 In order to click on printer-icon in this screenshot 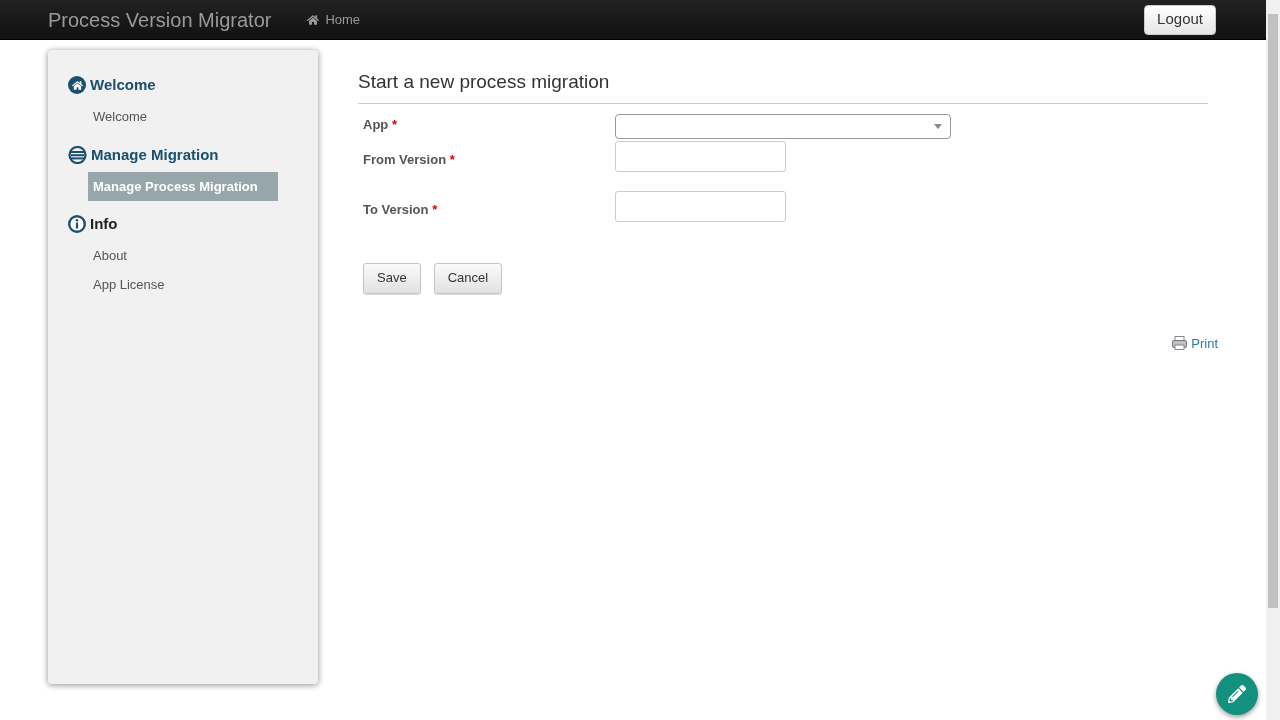, I will do `click(1180, 343)`.